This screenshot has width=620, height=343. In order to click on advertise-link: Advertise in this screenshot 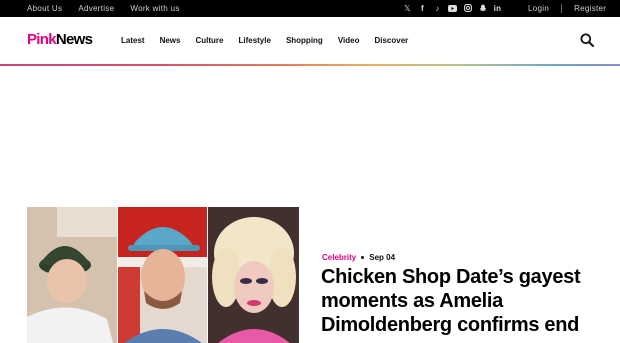, I will do `click(96, 8)`.